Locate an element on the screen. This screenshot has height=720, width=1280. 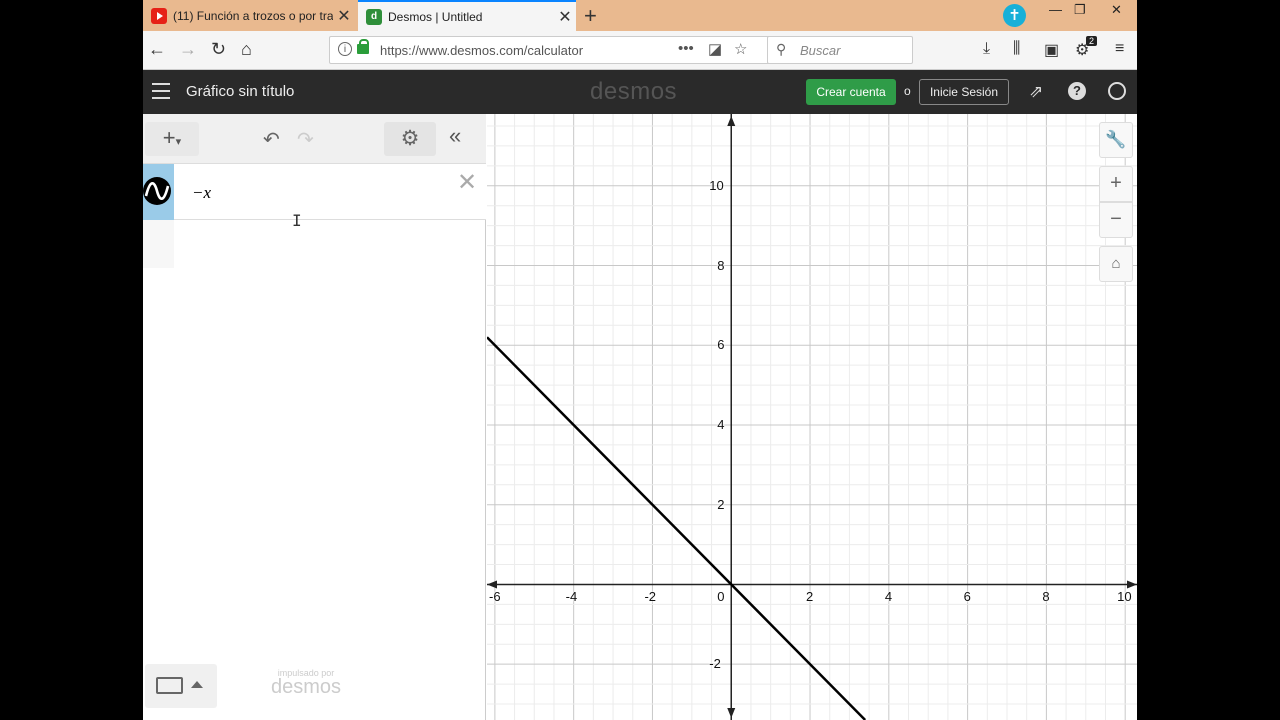
collapse-list-icon: « is located at coordinates (455, 136).